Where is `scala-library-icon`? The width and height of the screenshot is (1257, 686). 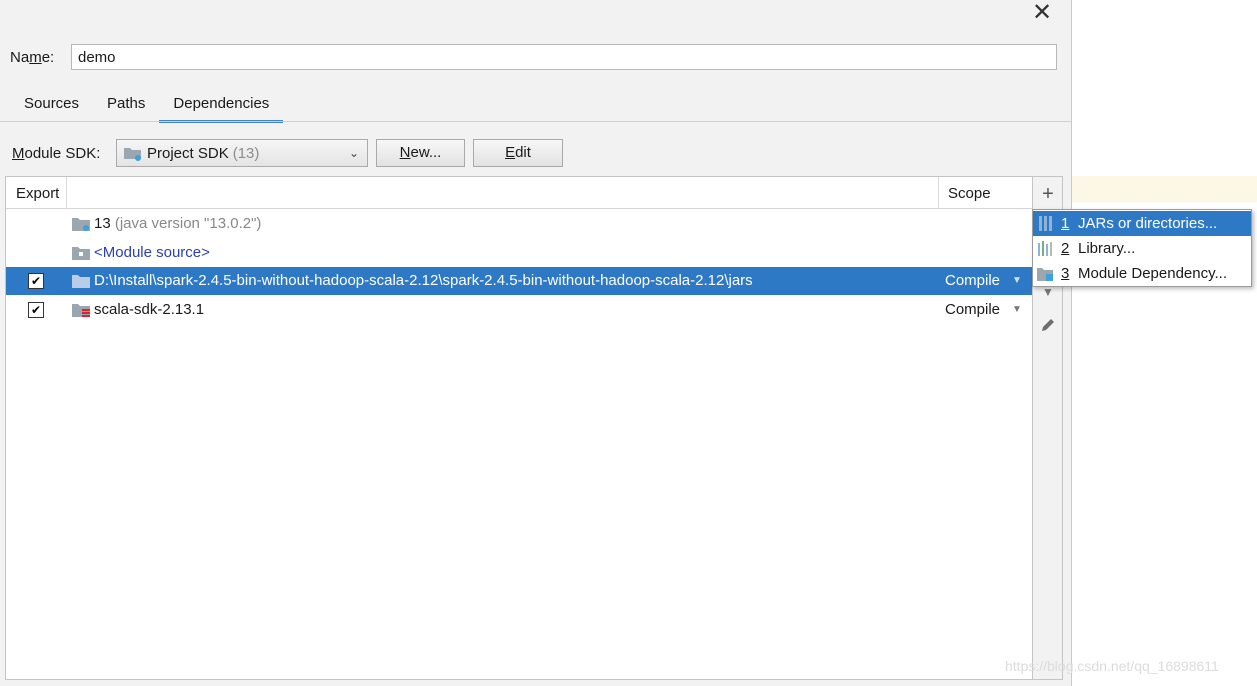 scala-library-icon is located at coordinates (81, 310).